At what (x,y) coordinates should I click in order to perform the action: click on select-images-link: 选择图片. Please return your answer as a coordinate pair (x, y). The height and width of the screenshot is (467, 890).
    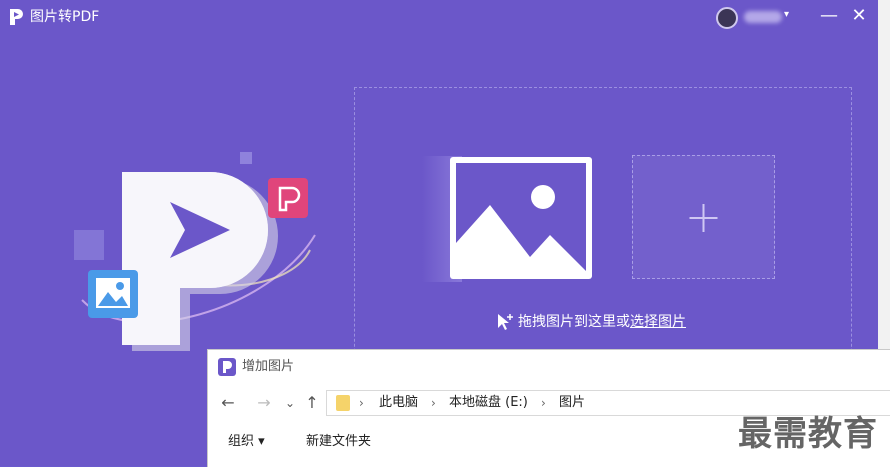
    Looking at the image, I should click on (658, 322).